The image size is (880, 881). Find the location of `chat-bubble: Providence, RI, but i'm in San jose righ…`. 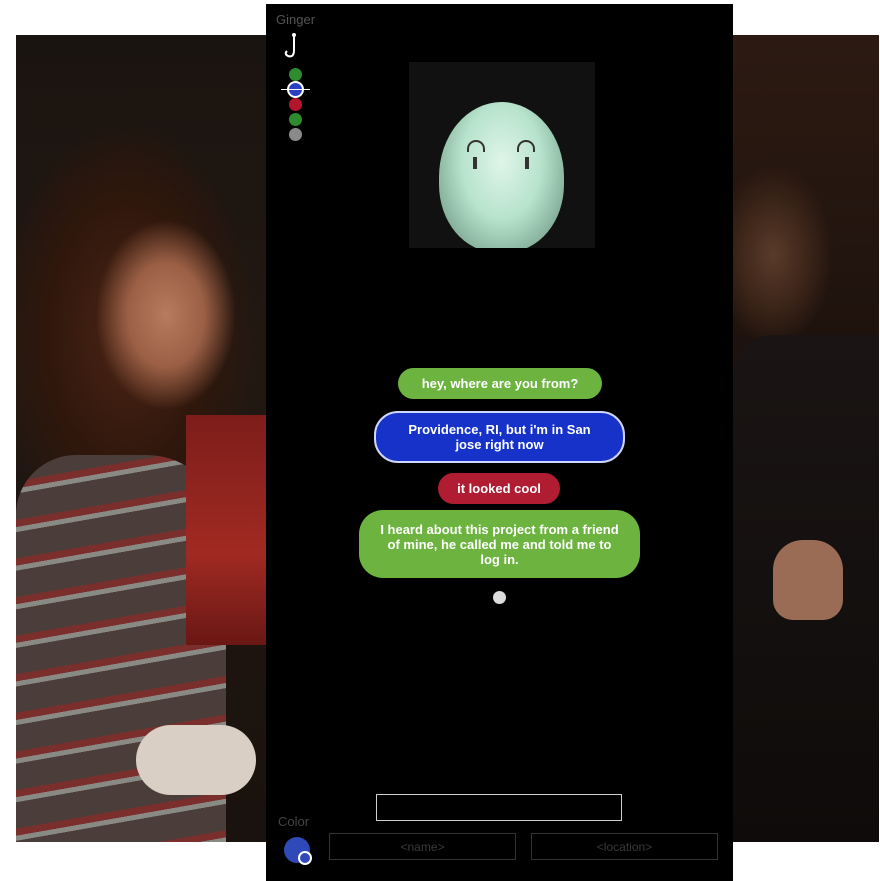

chat-bubble: Providence, RI, but i'm in San jose righ… is located at coordinates (499, 437).